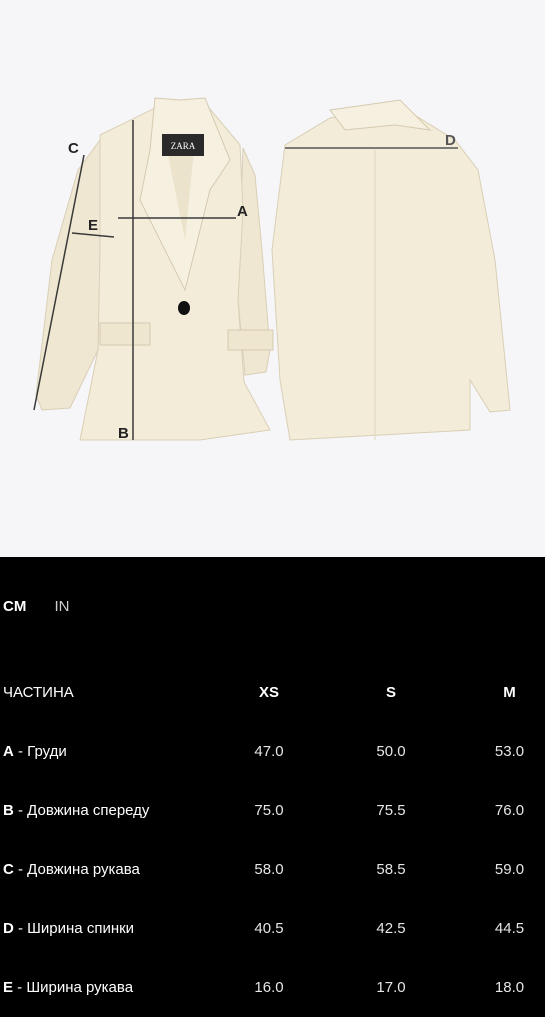 The width and height of the screenshot is (545, 1017). I want to click on part-cell: B - Довжина спереду, so click(115, 810).